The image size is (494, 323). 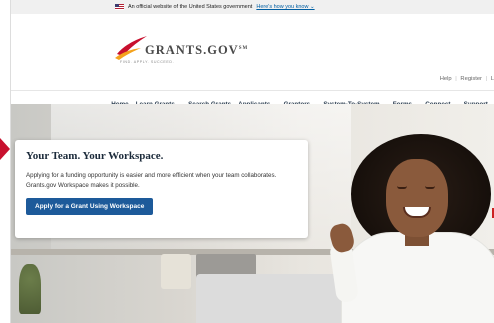 I want to click on grants-gov-logo: GRANTS.GOVSM FIND. APPLY. SUCCEED., so click(x=185, y=52).